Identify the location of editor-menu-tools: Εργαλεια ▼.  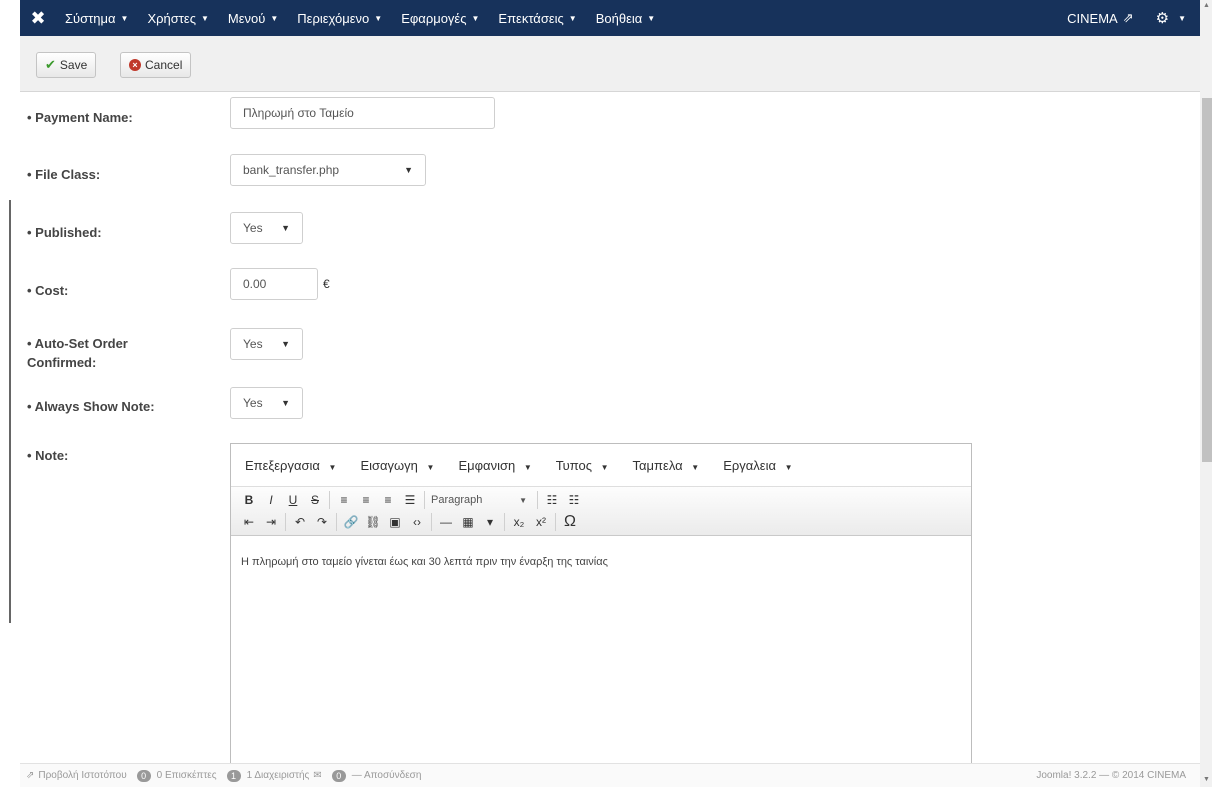
(757, 465).